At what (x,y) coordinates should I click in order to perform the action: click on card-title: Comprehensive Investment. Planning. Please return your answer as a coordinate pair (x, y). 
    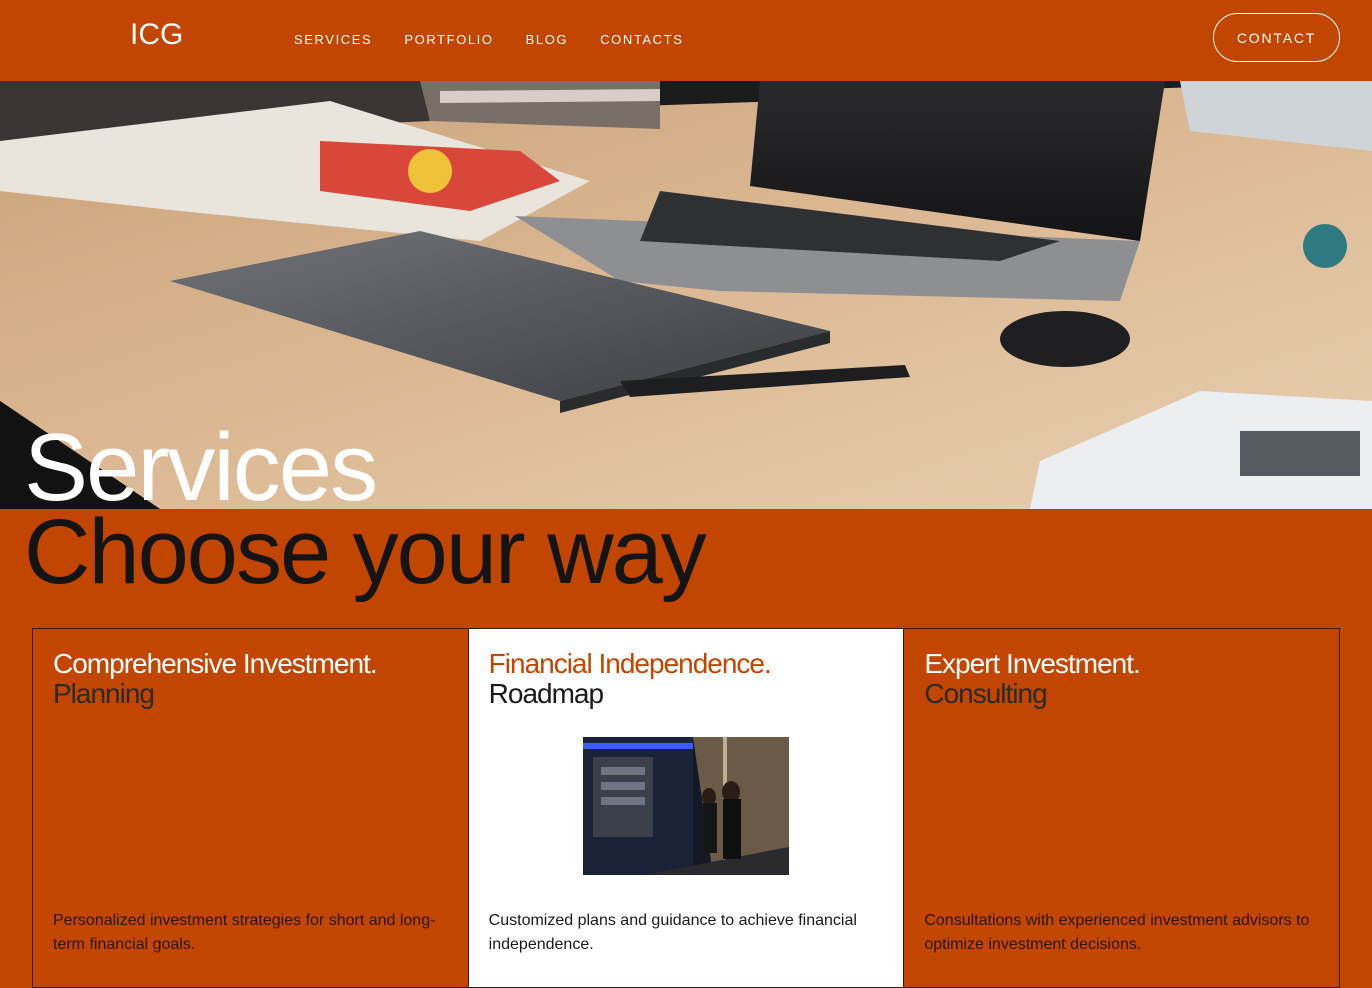
    Looking at the image, I should click on (215, 678).